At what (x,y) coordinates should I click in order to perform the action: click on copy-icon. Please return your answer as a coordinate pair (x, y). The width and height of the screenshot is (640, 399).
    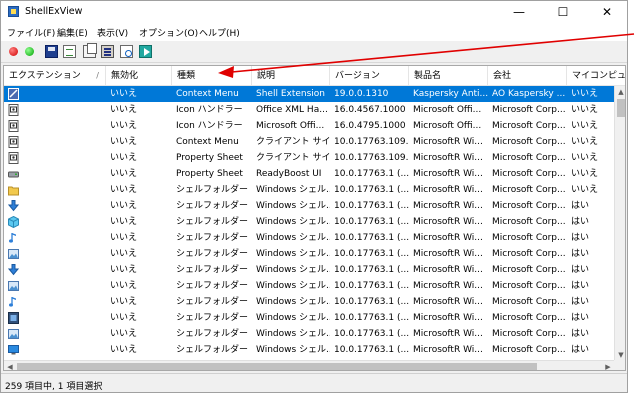
    Looking at the image, I should click on (90, 50).